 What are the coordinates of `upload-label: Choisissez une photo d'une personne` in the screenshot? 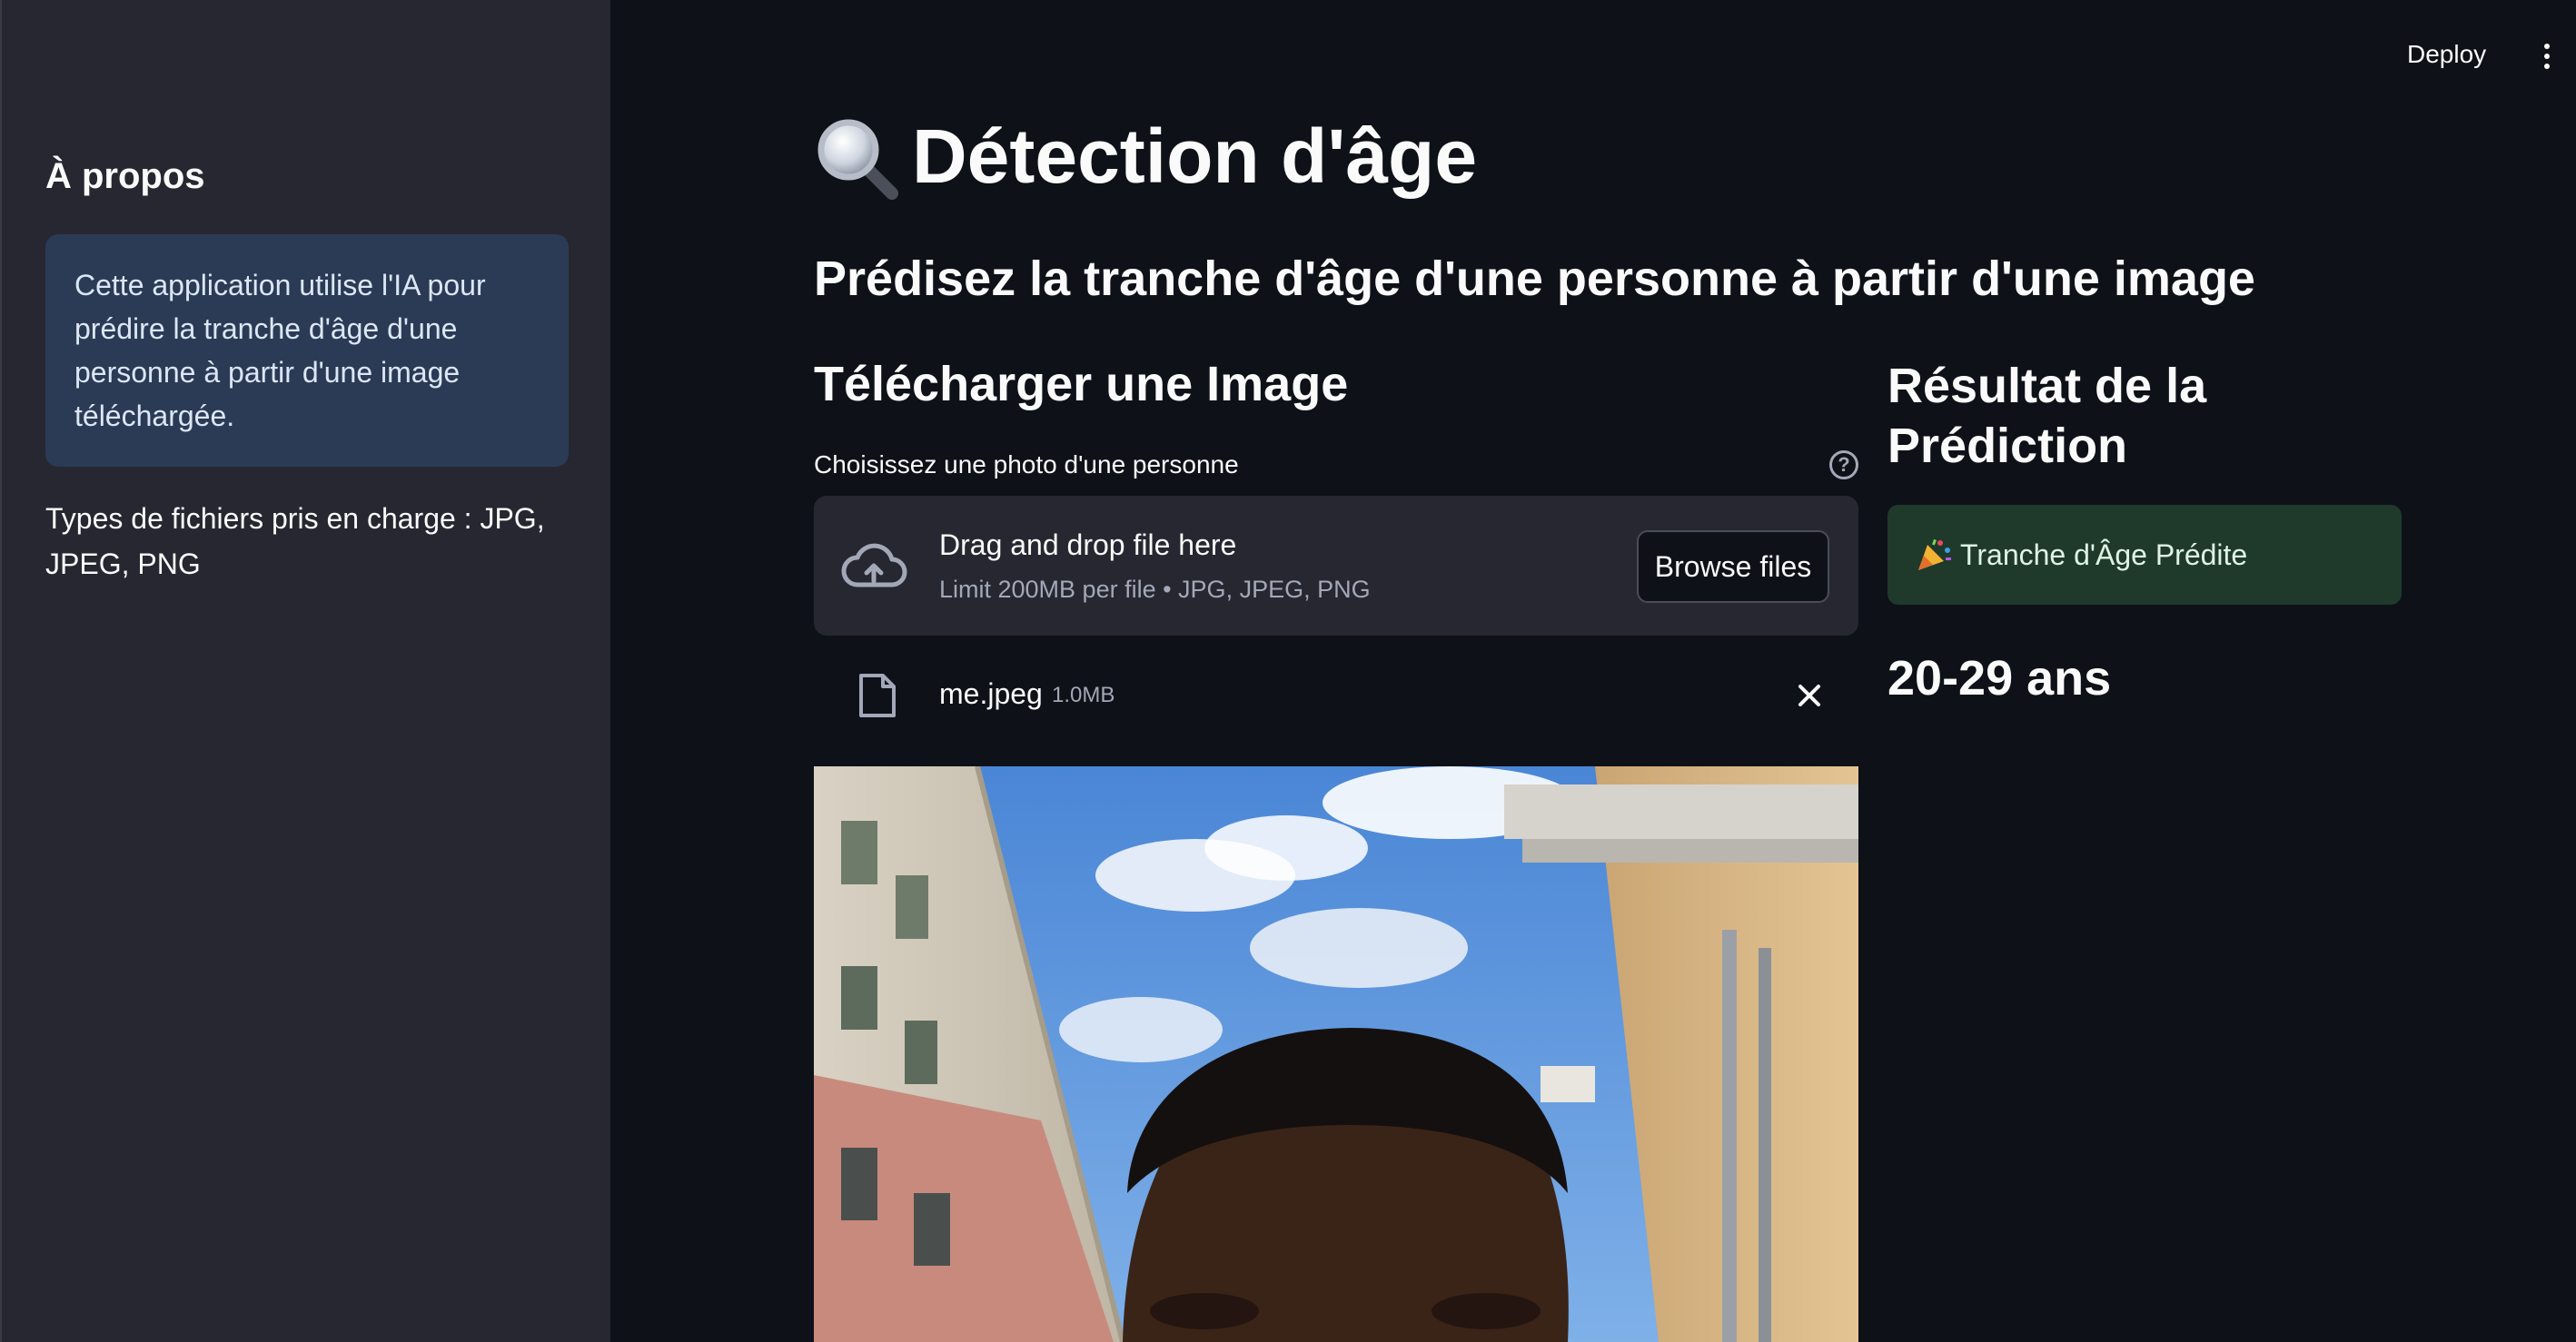 It's located at (1026, 465).